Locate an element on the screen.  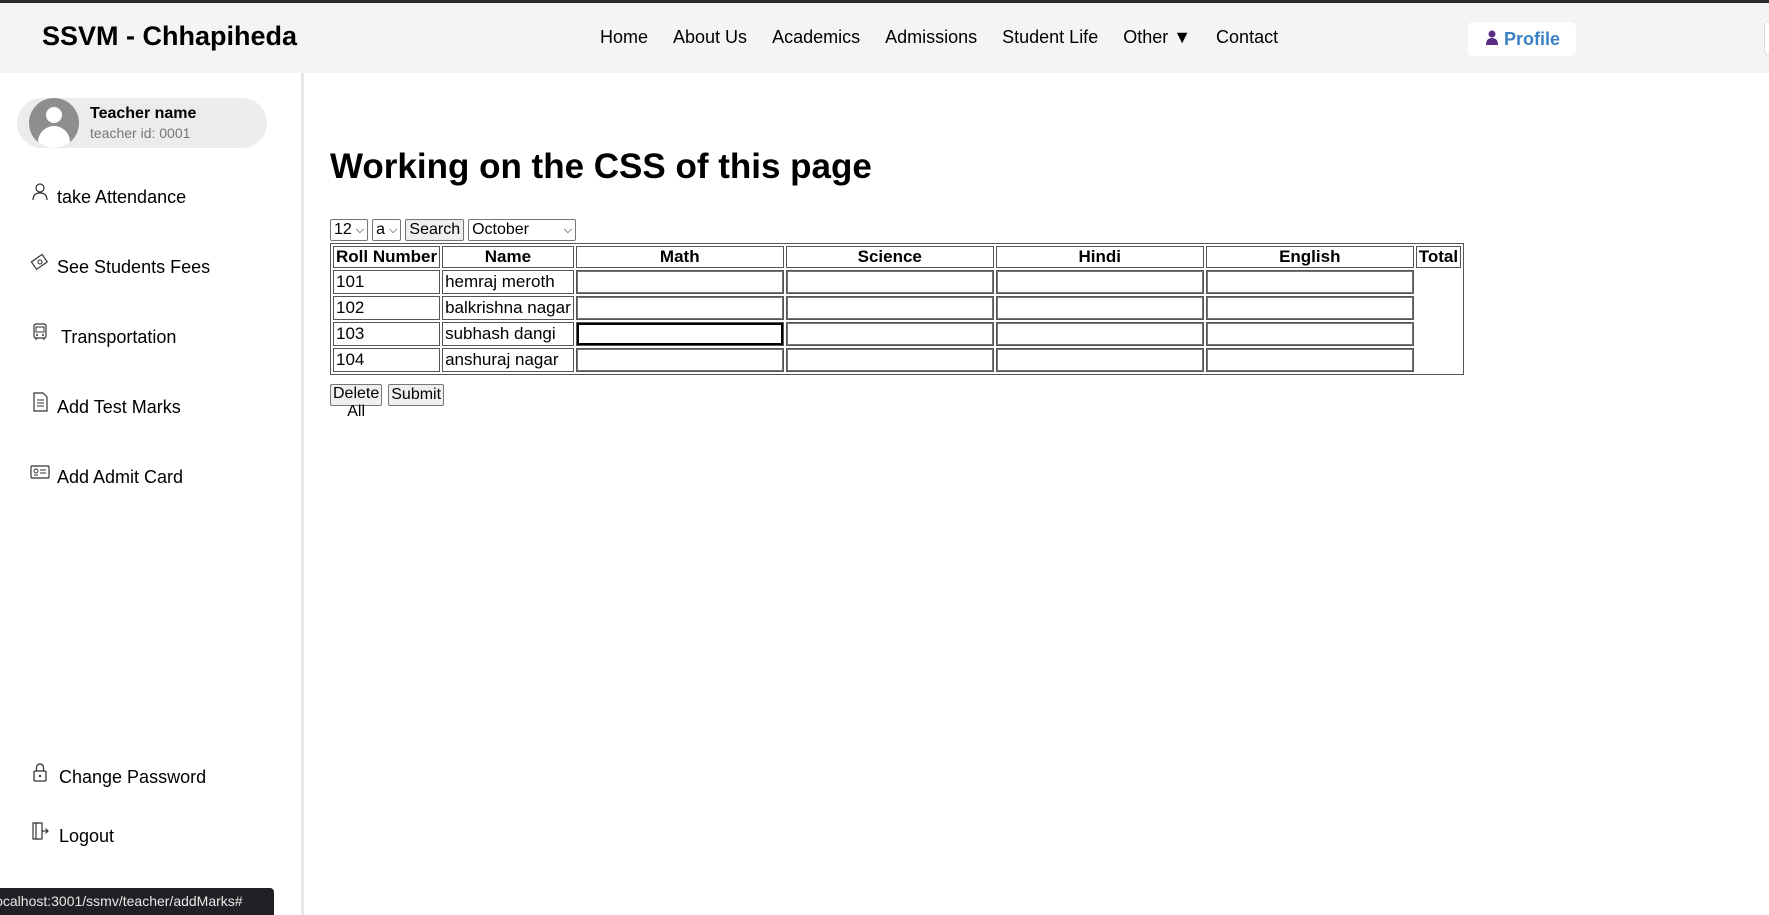
sidebar-item-label: Transportation is located at coordinates (119, 337).